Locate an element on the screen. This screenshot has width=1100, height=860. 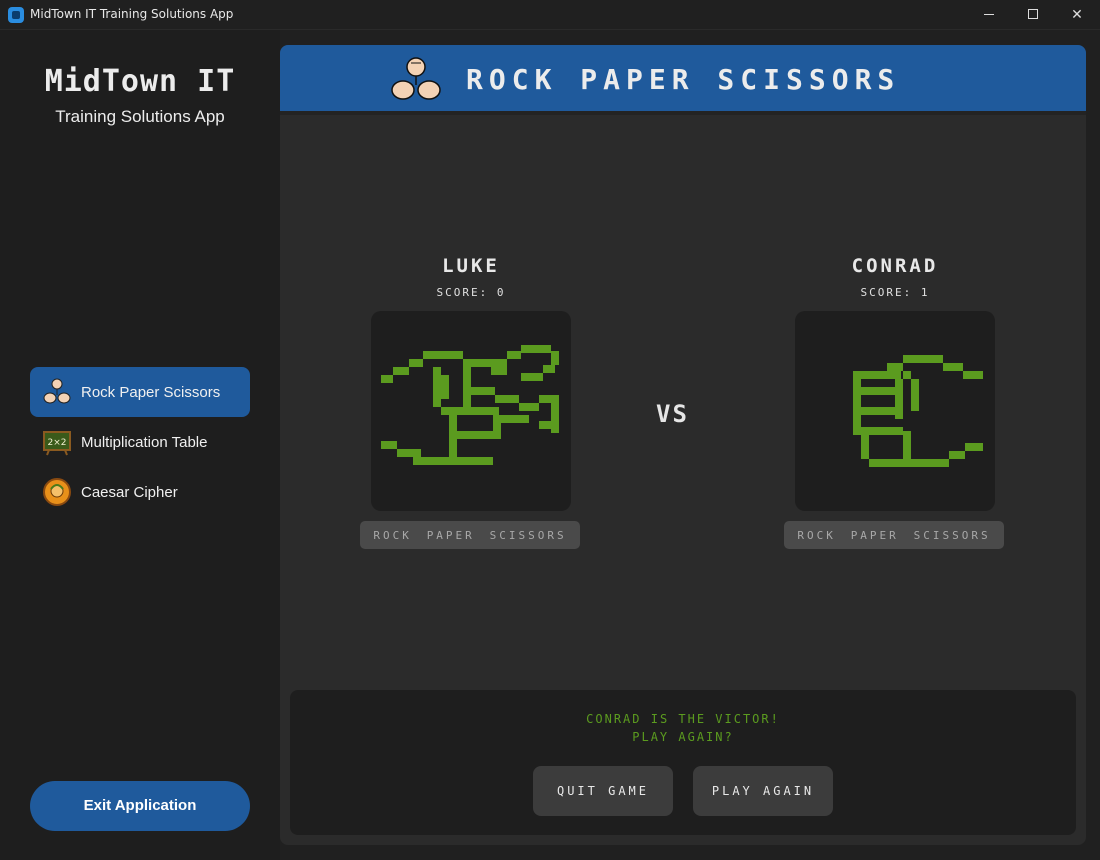
chalkboard-text: 2×2 is located at coordinates (57, 443).